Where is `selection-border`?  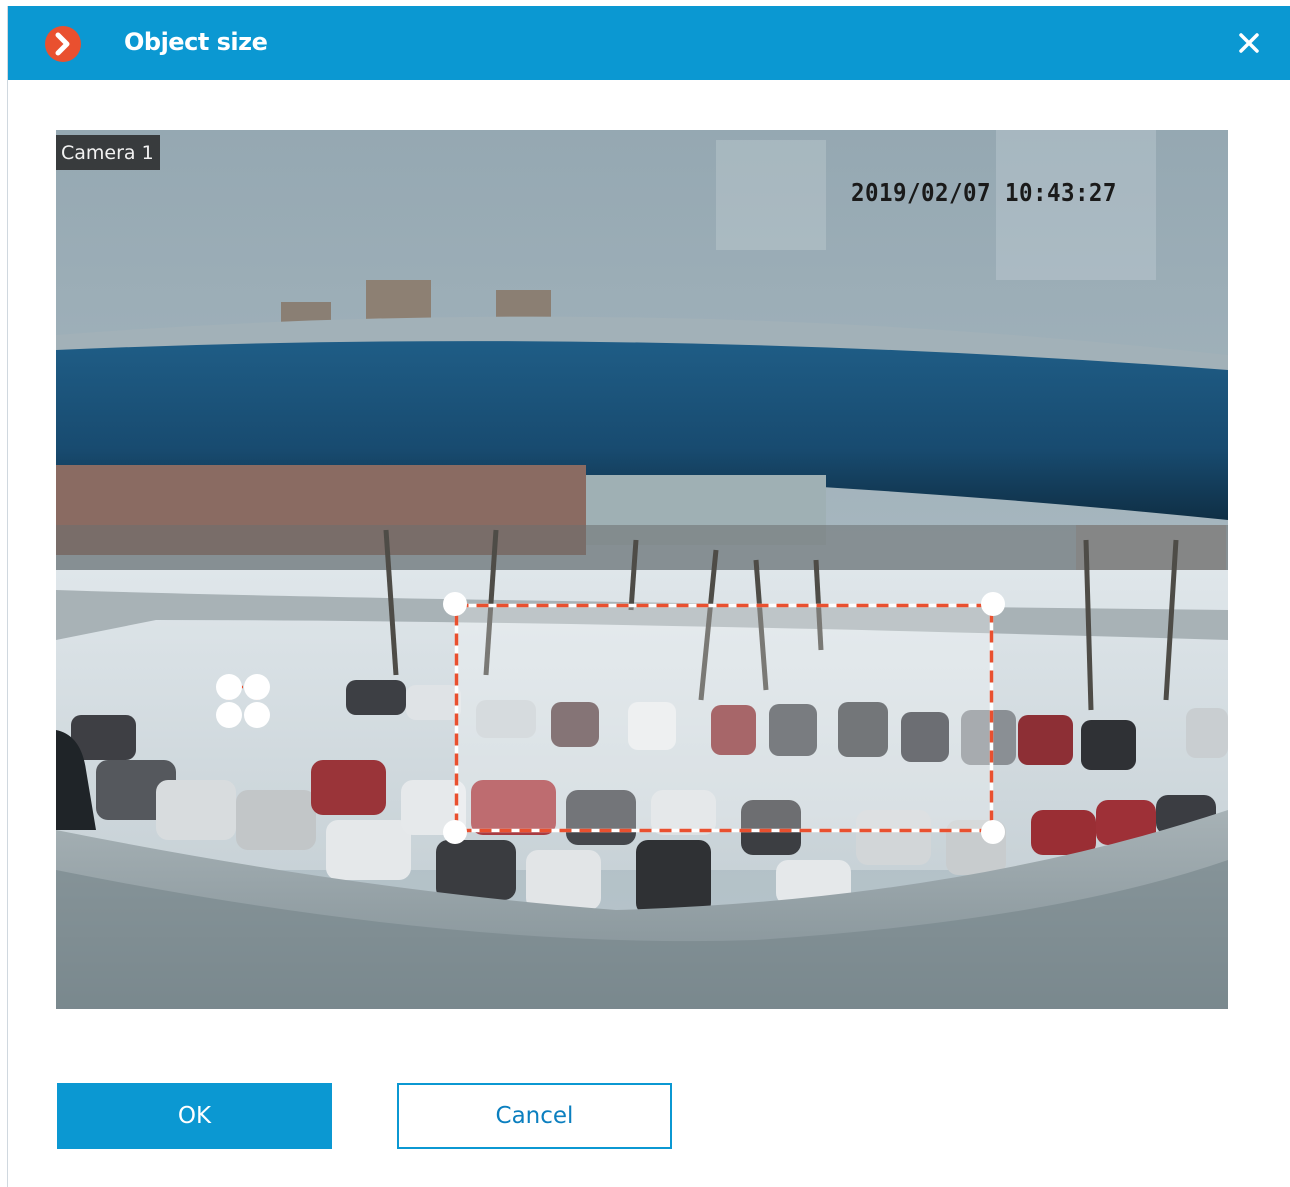
selection-border is located at coordinates (724, 718).